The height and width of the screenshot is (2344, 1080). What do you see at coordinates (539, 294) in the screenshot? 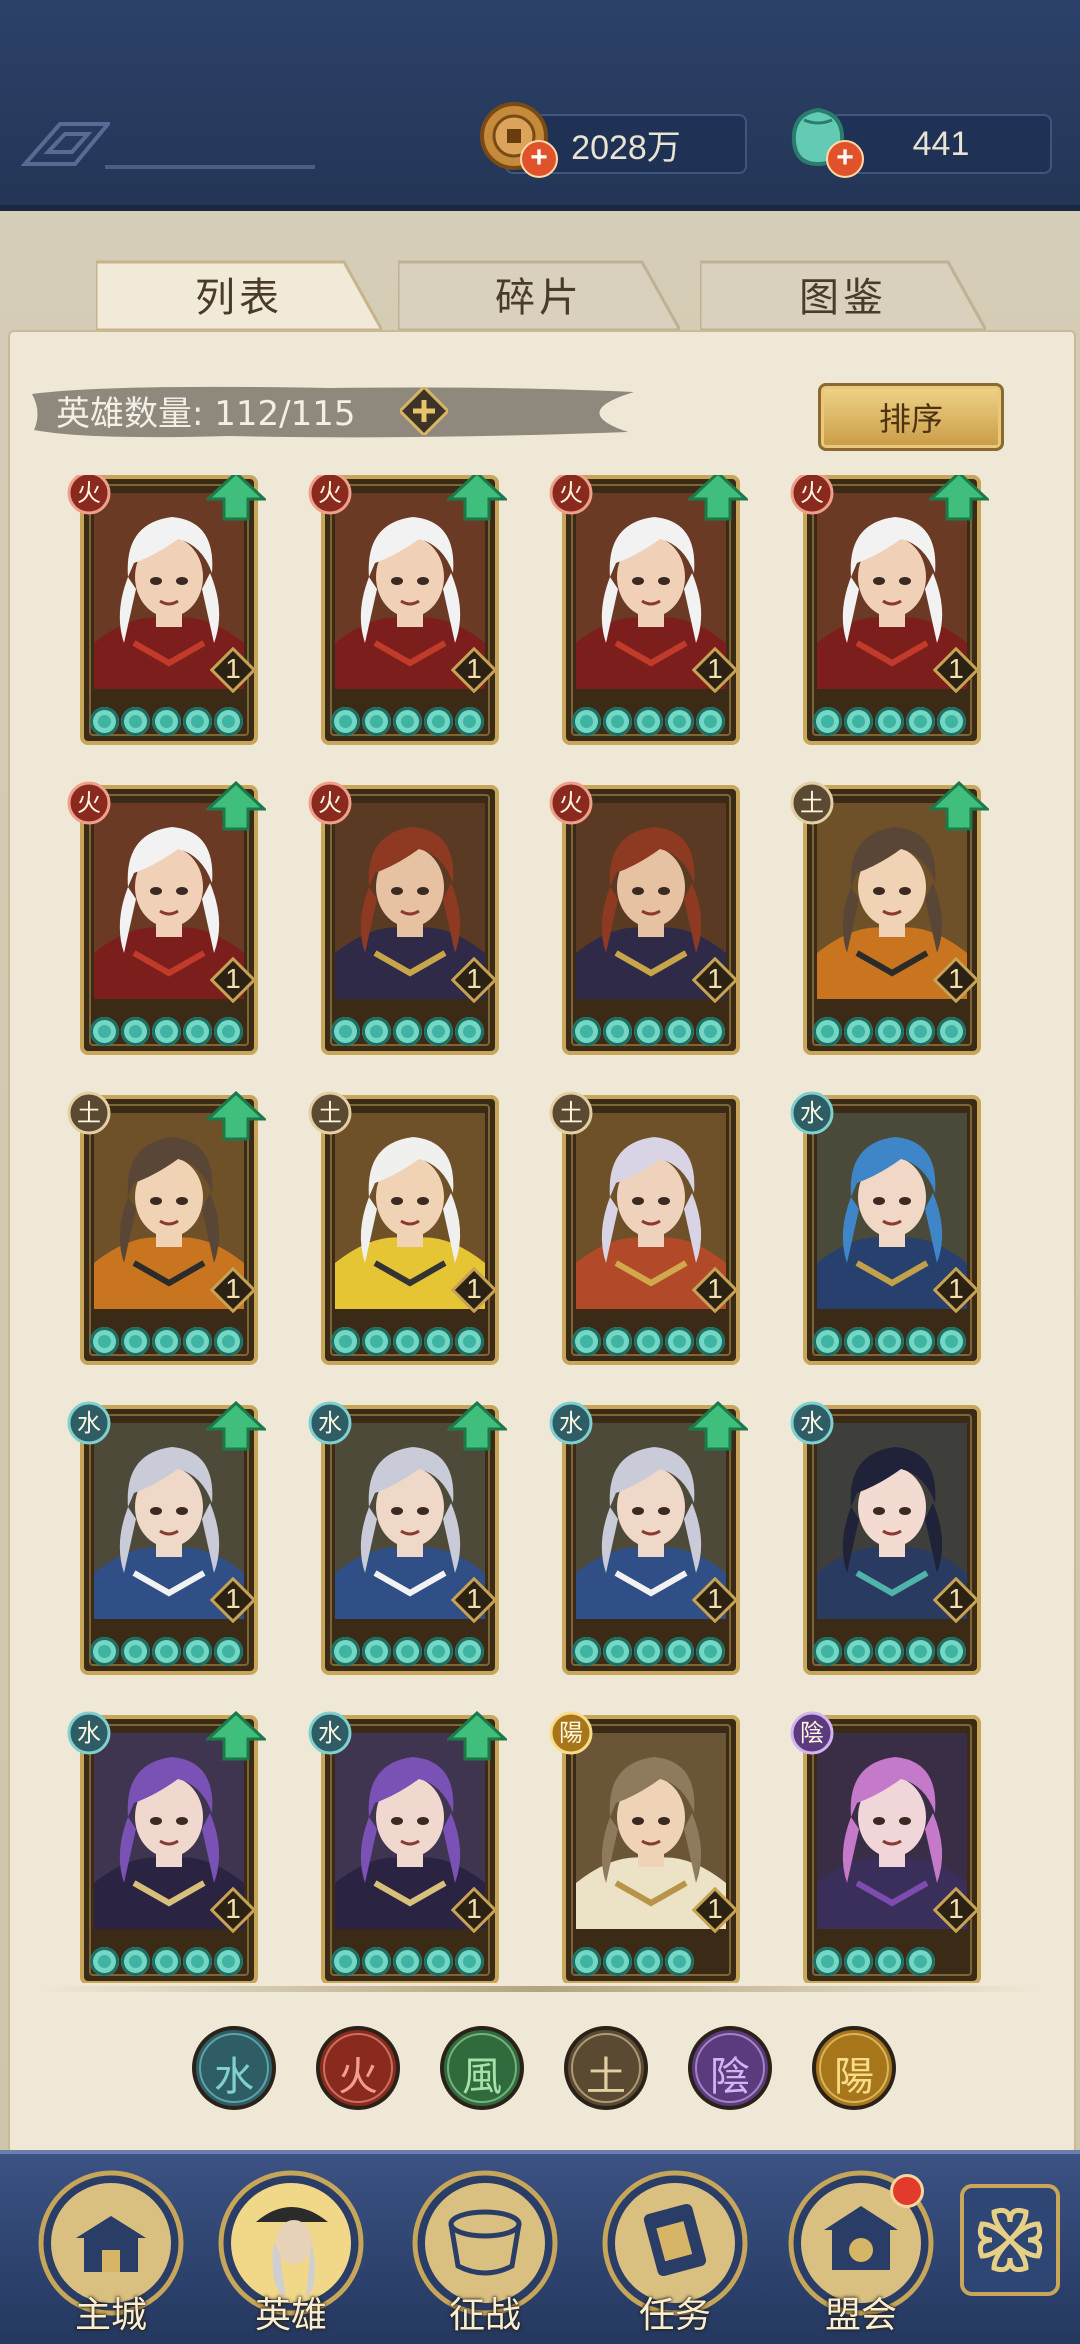
I see `tab-fragments: 碎片` at bounding box center [539, 294].